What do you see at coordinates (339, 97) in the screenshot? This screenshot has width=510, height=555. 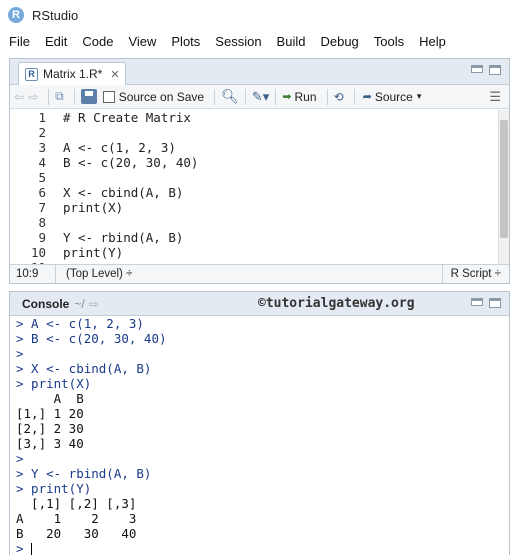 I see `rerun-icon: ⟲` at bounding box center [339, 97].